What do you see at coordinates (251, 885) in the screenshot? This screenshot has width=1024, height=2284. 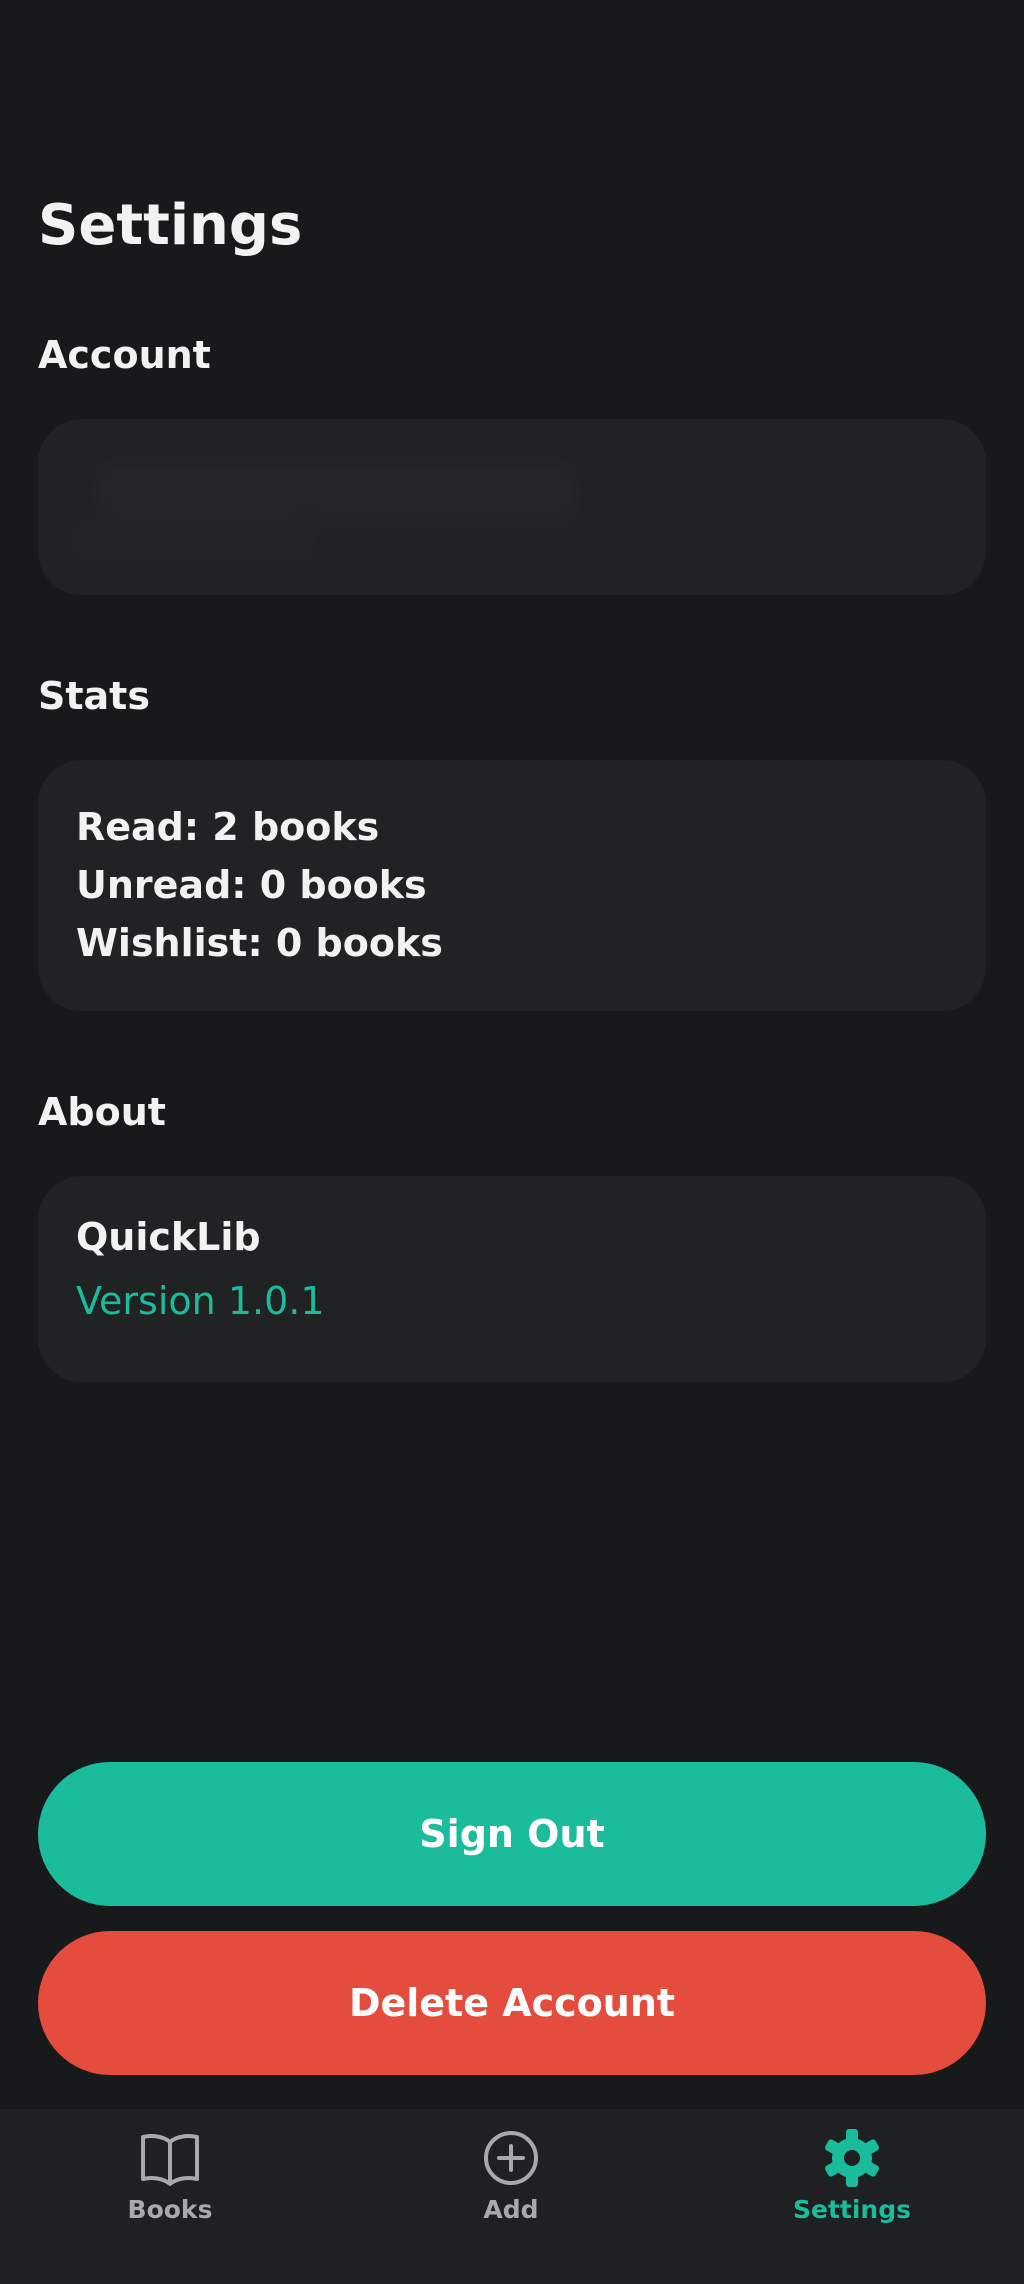 I see `stat-unread: Unread: 0 books` at bounding box center [251, 885].